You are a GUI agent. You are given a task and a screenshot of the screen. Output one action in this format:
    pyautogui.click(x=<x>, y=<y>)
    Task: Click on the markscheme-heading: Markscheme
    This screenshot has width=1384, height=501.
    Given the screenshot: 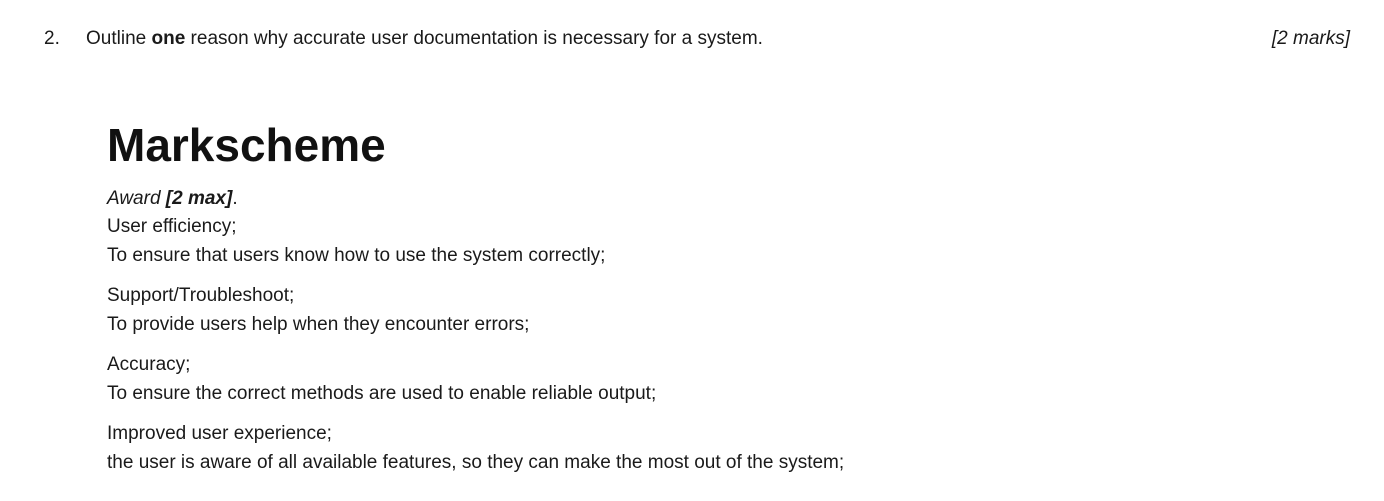 What is the action you would take?
    pyautogui.click(x=246, y=145)
    